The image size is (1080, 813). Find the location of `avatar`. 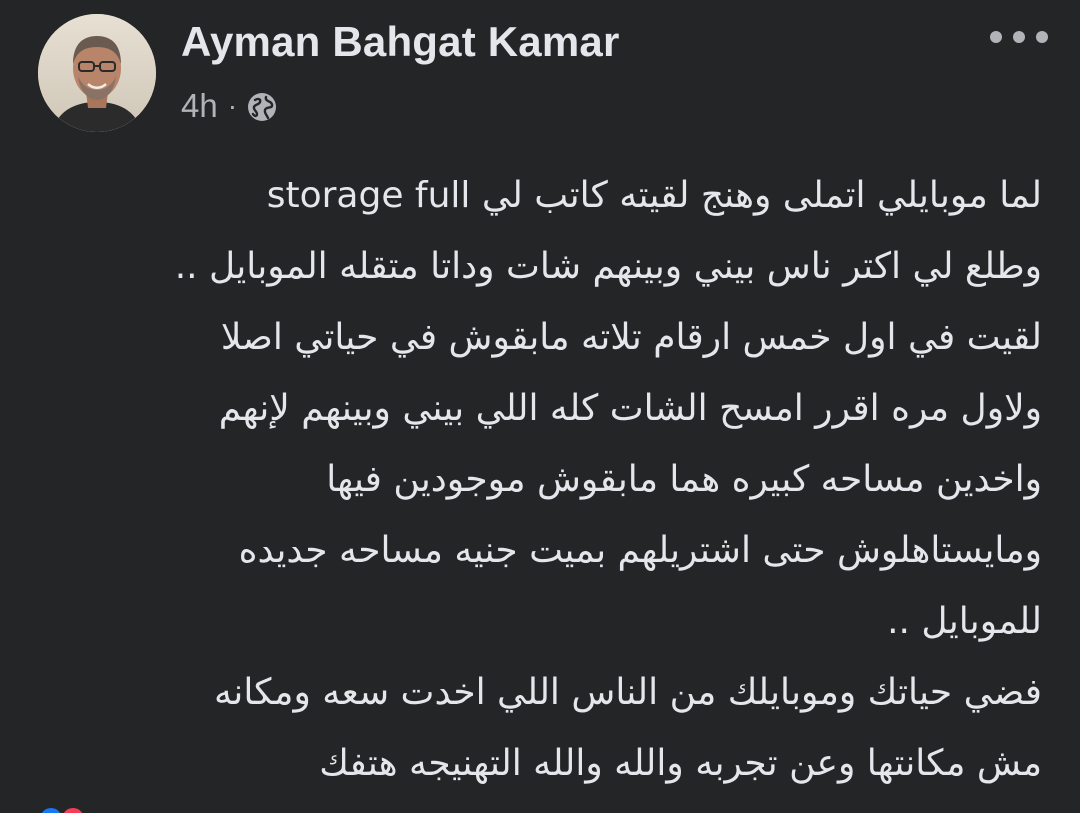

avatar is located at coordinates (97, 73).